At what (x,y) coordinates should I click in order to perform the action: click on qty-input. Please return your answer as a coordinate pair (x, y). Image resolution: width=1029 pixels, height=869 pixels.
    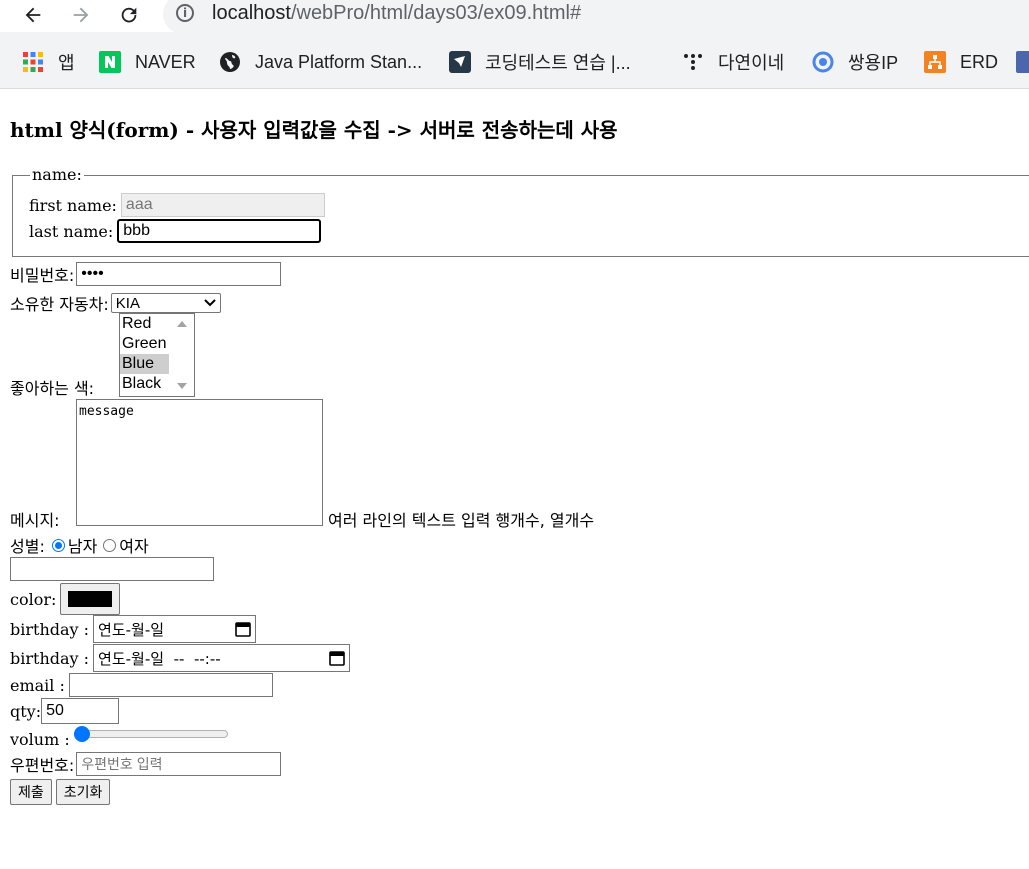
    Looking at the image, I should click on (80, 711).